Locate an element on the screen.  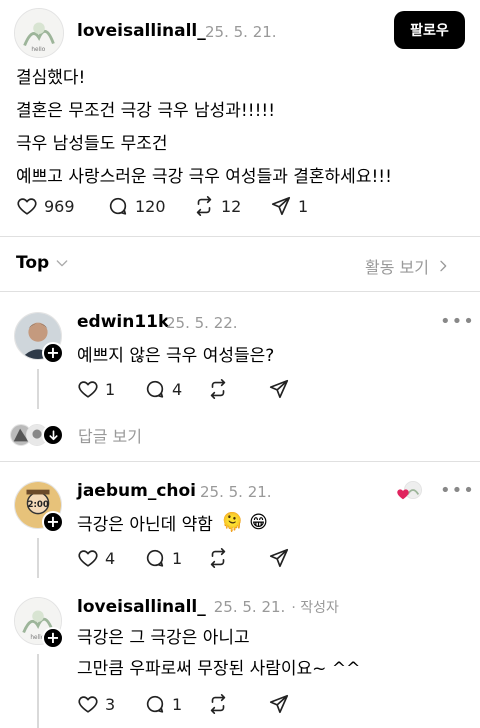
like-count: 969 is located at coordinates (59, 206).